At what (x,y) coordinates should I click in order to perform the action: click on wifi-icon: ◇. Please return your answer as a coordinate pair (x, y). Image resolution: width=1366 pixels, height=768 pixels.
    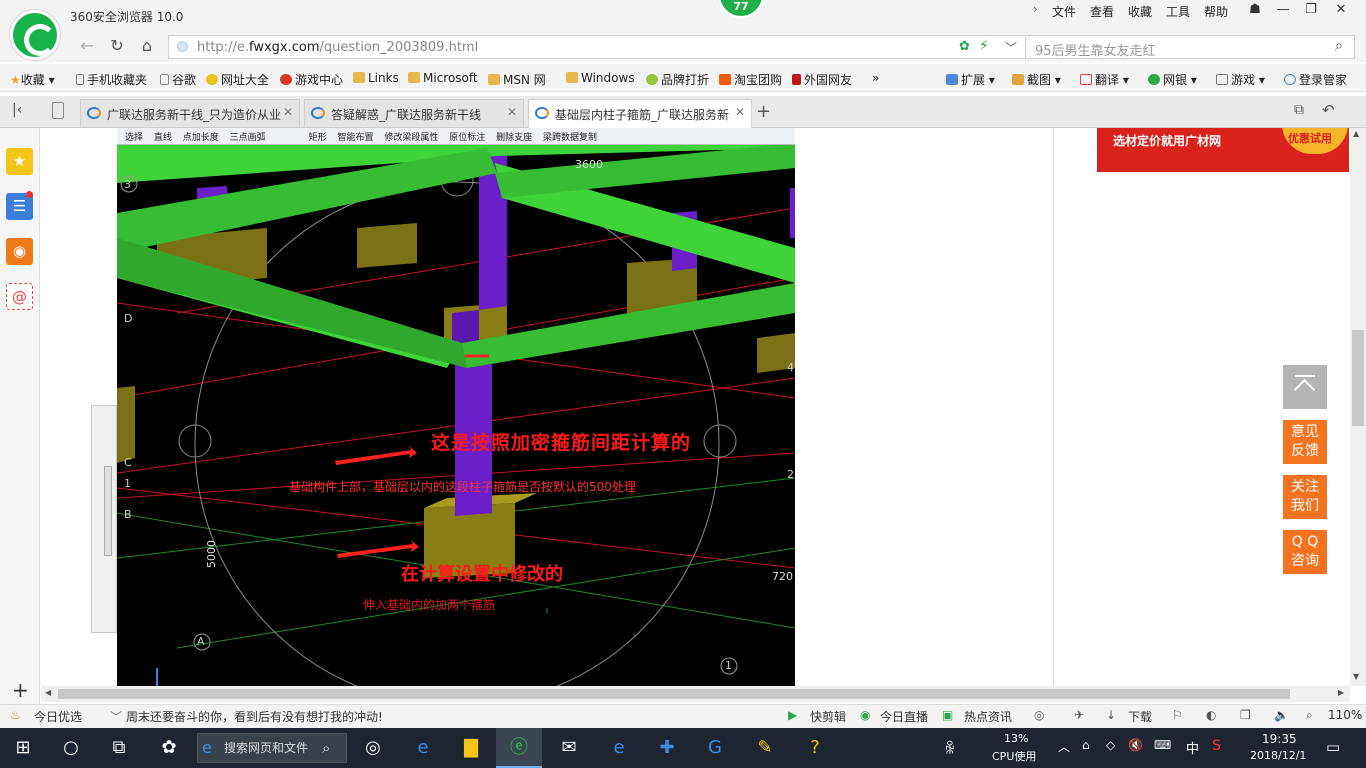
    Looking at the image, I should click on (1110, 745).